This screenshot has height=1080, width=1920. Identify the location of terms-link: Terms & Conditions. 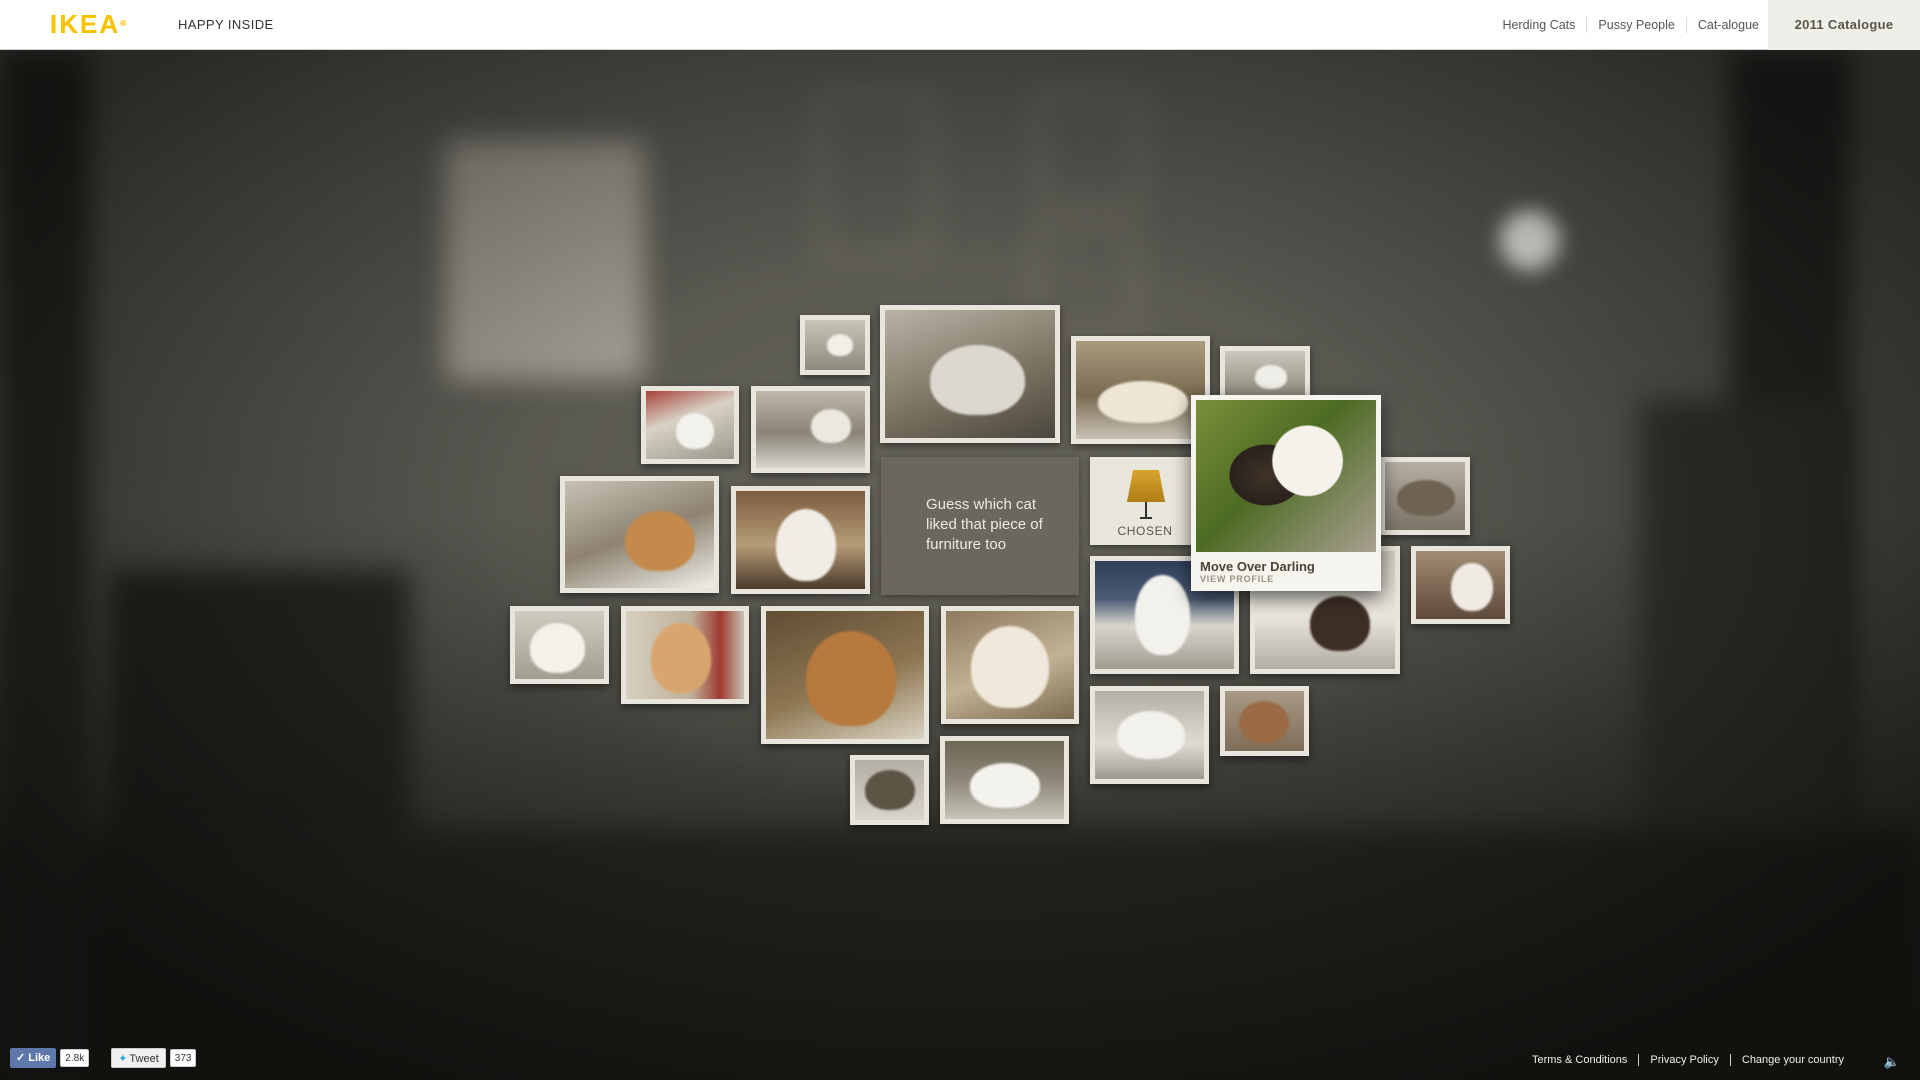
(1579, 1060).